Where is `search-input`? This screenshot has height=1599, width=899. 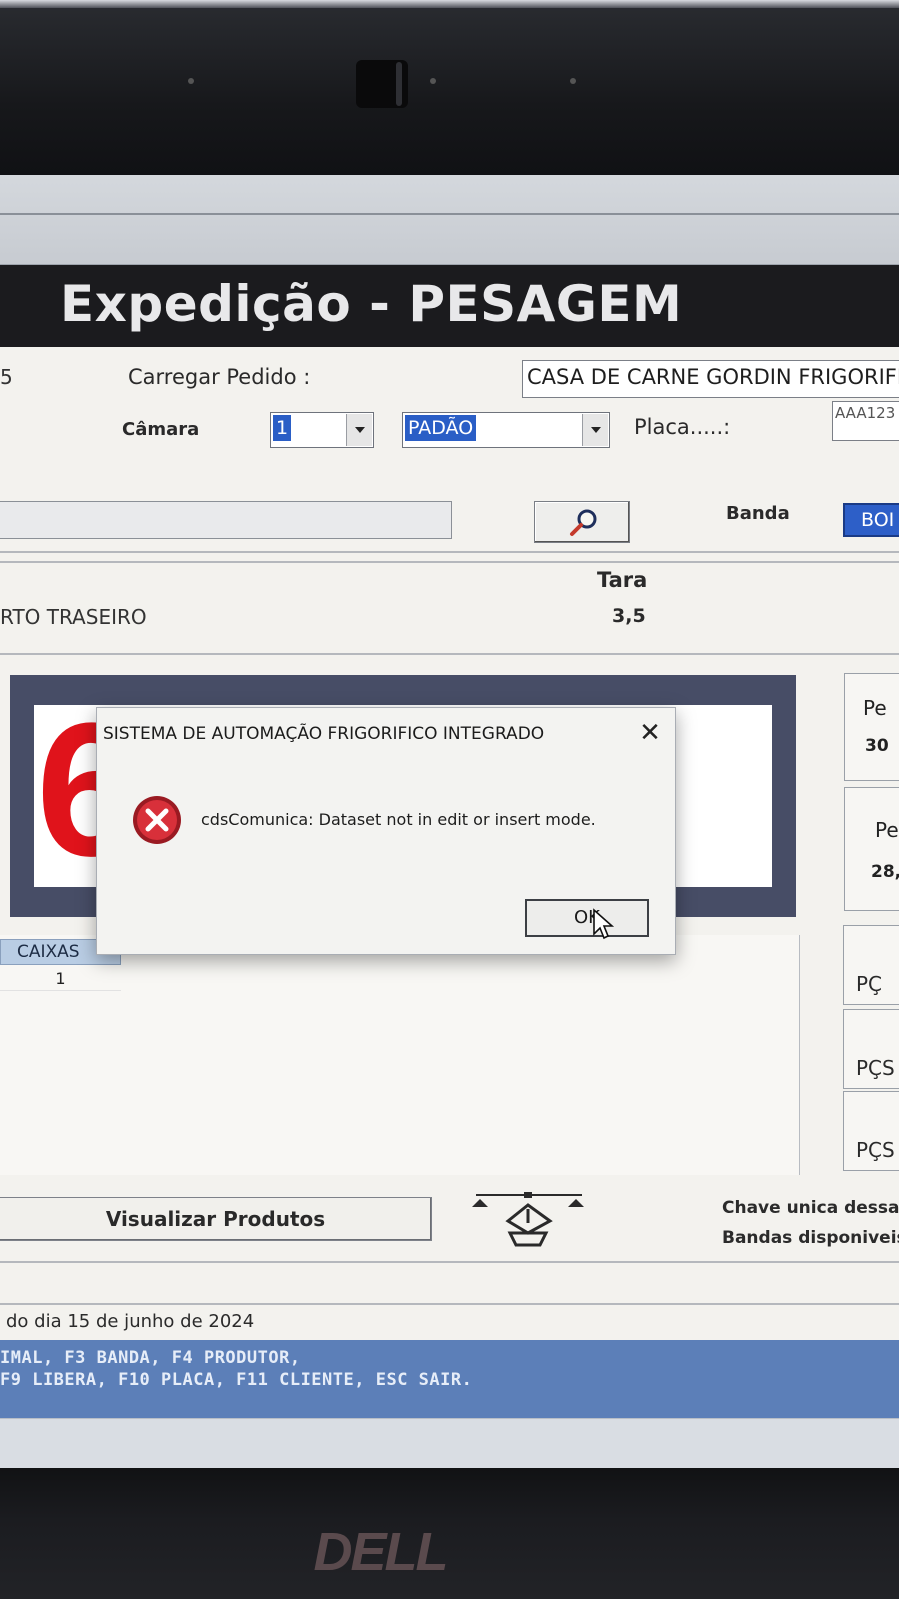 search-input is located at coordinates (226, 520).